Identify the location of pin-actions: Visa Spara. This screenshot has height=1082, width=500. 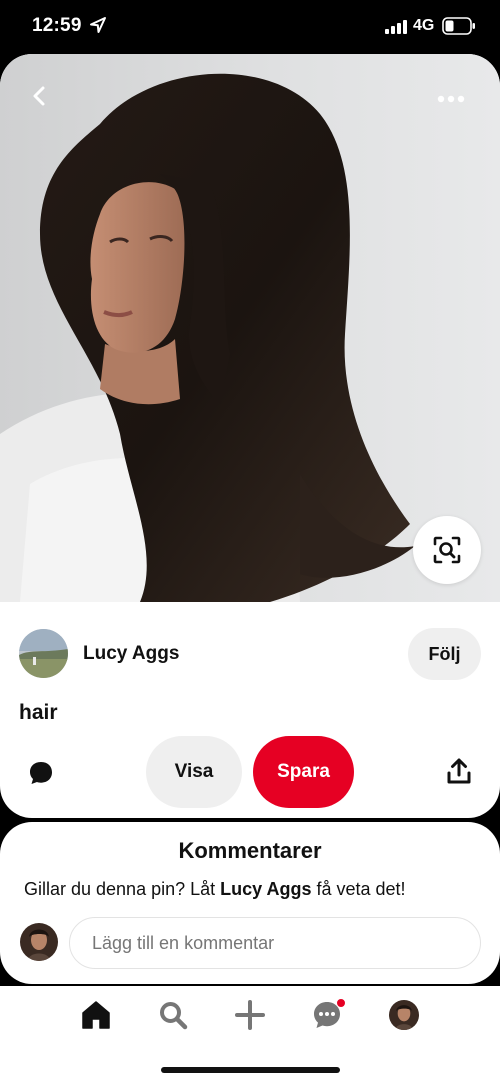
(250, 772).